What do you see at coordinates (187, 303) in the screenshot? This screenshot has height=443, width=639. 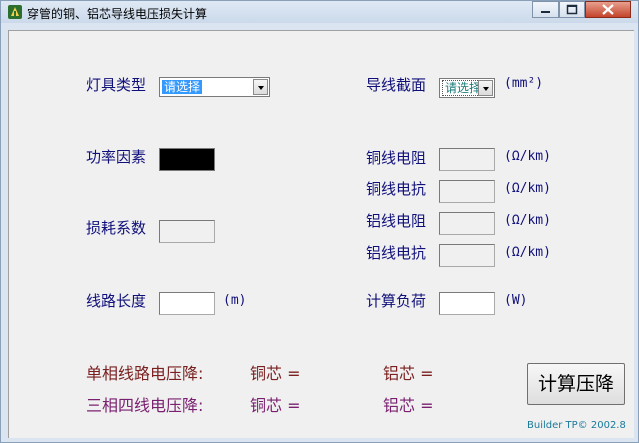 I see `line-length-input` at bounding box center [187, 303].